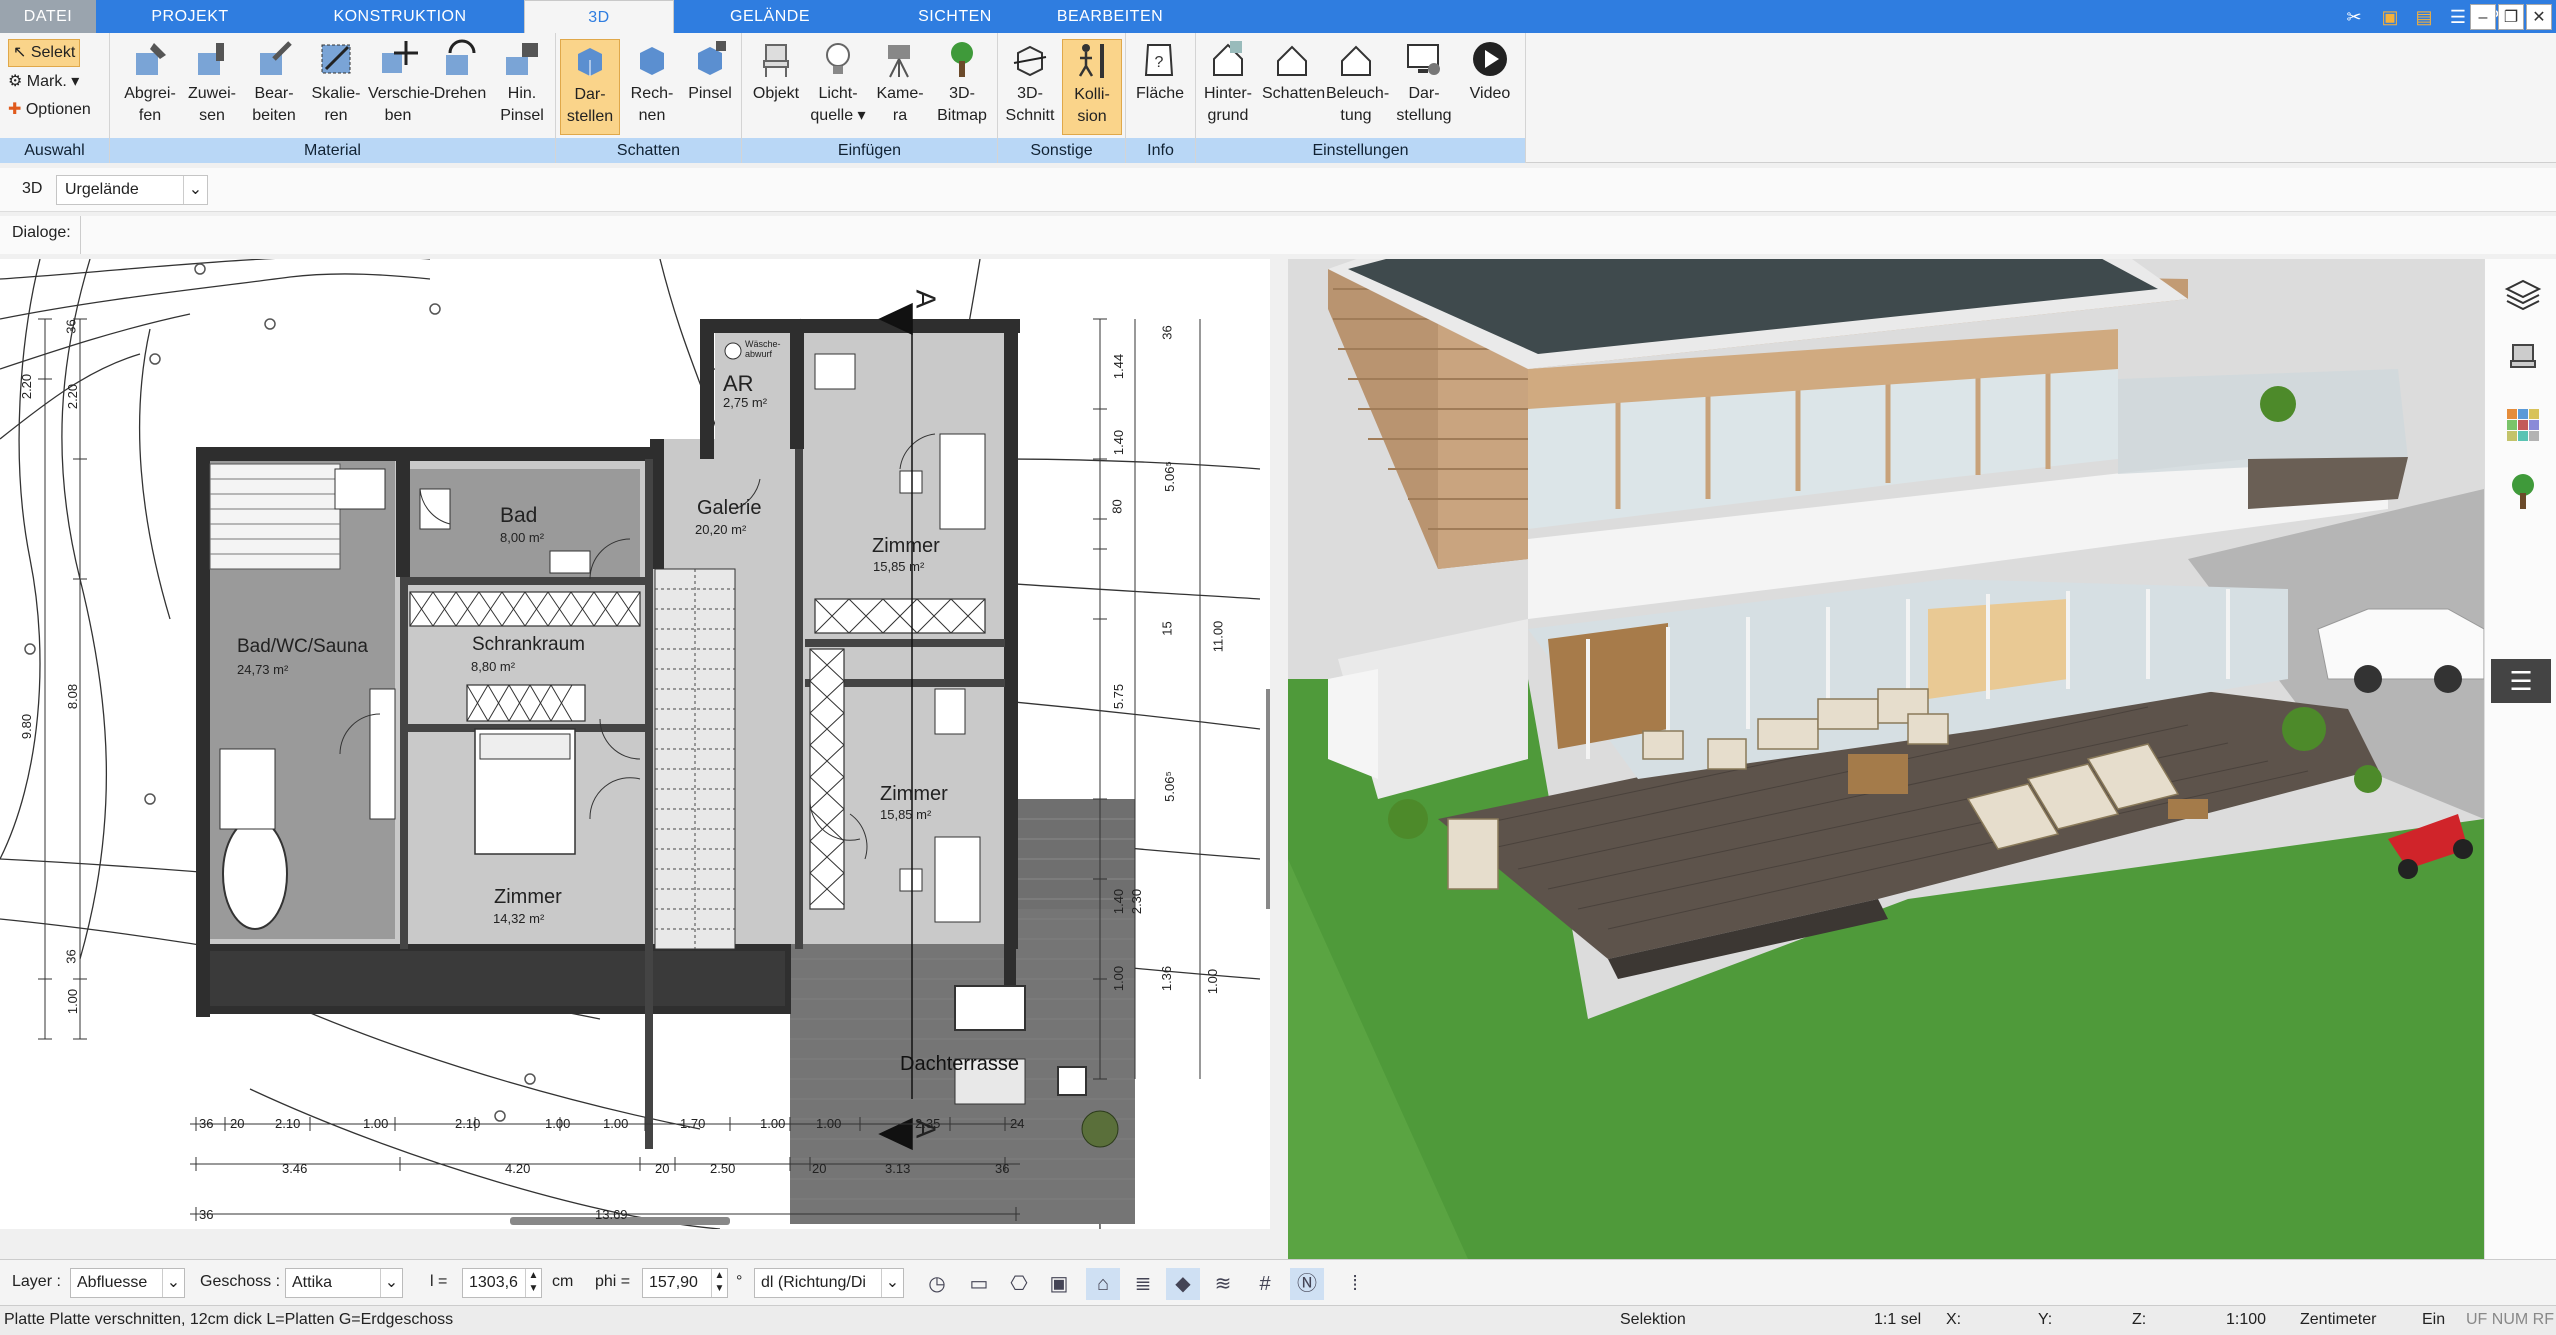  I want to click on dimension-label: 2.50, so click(723, 1168).